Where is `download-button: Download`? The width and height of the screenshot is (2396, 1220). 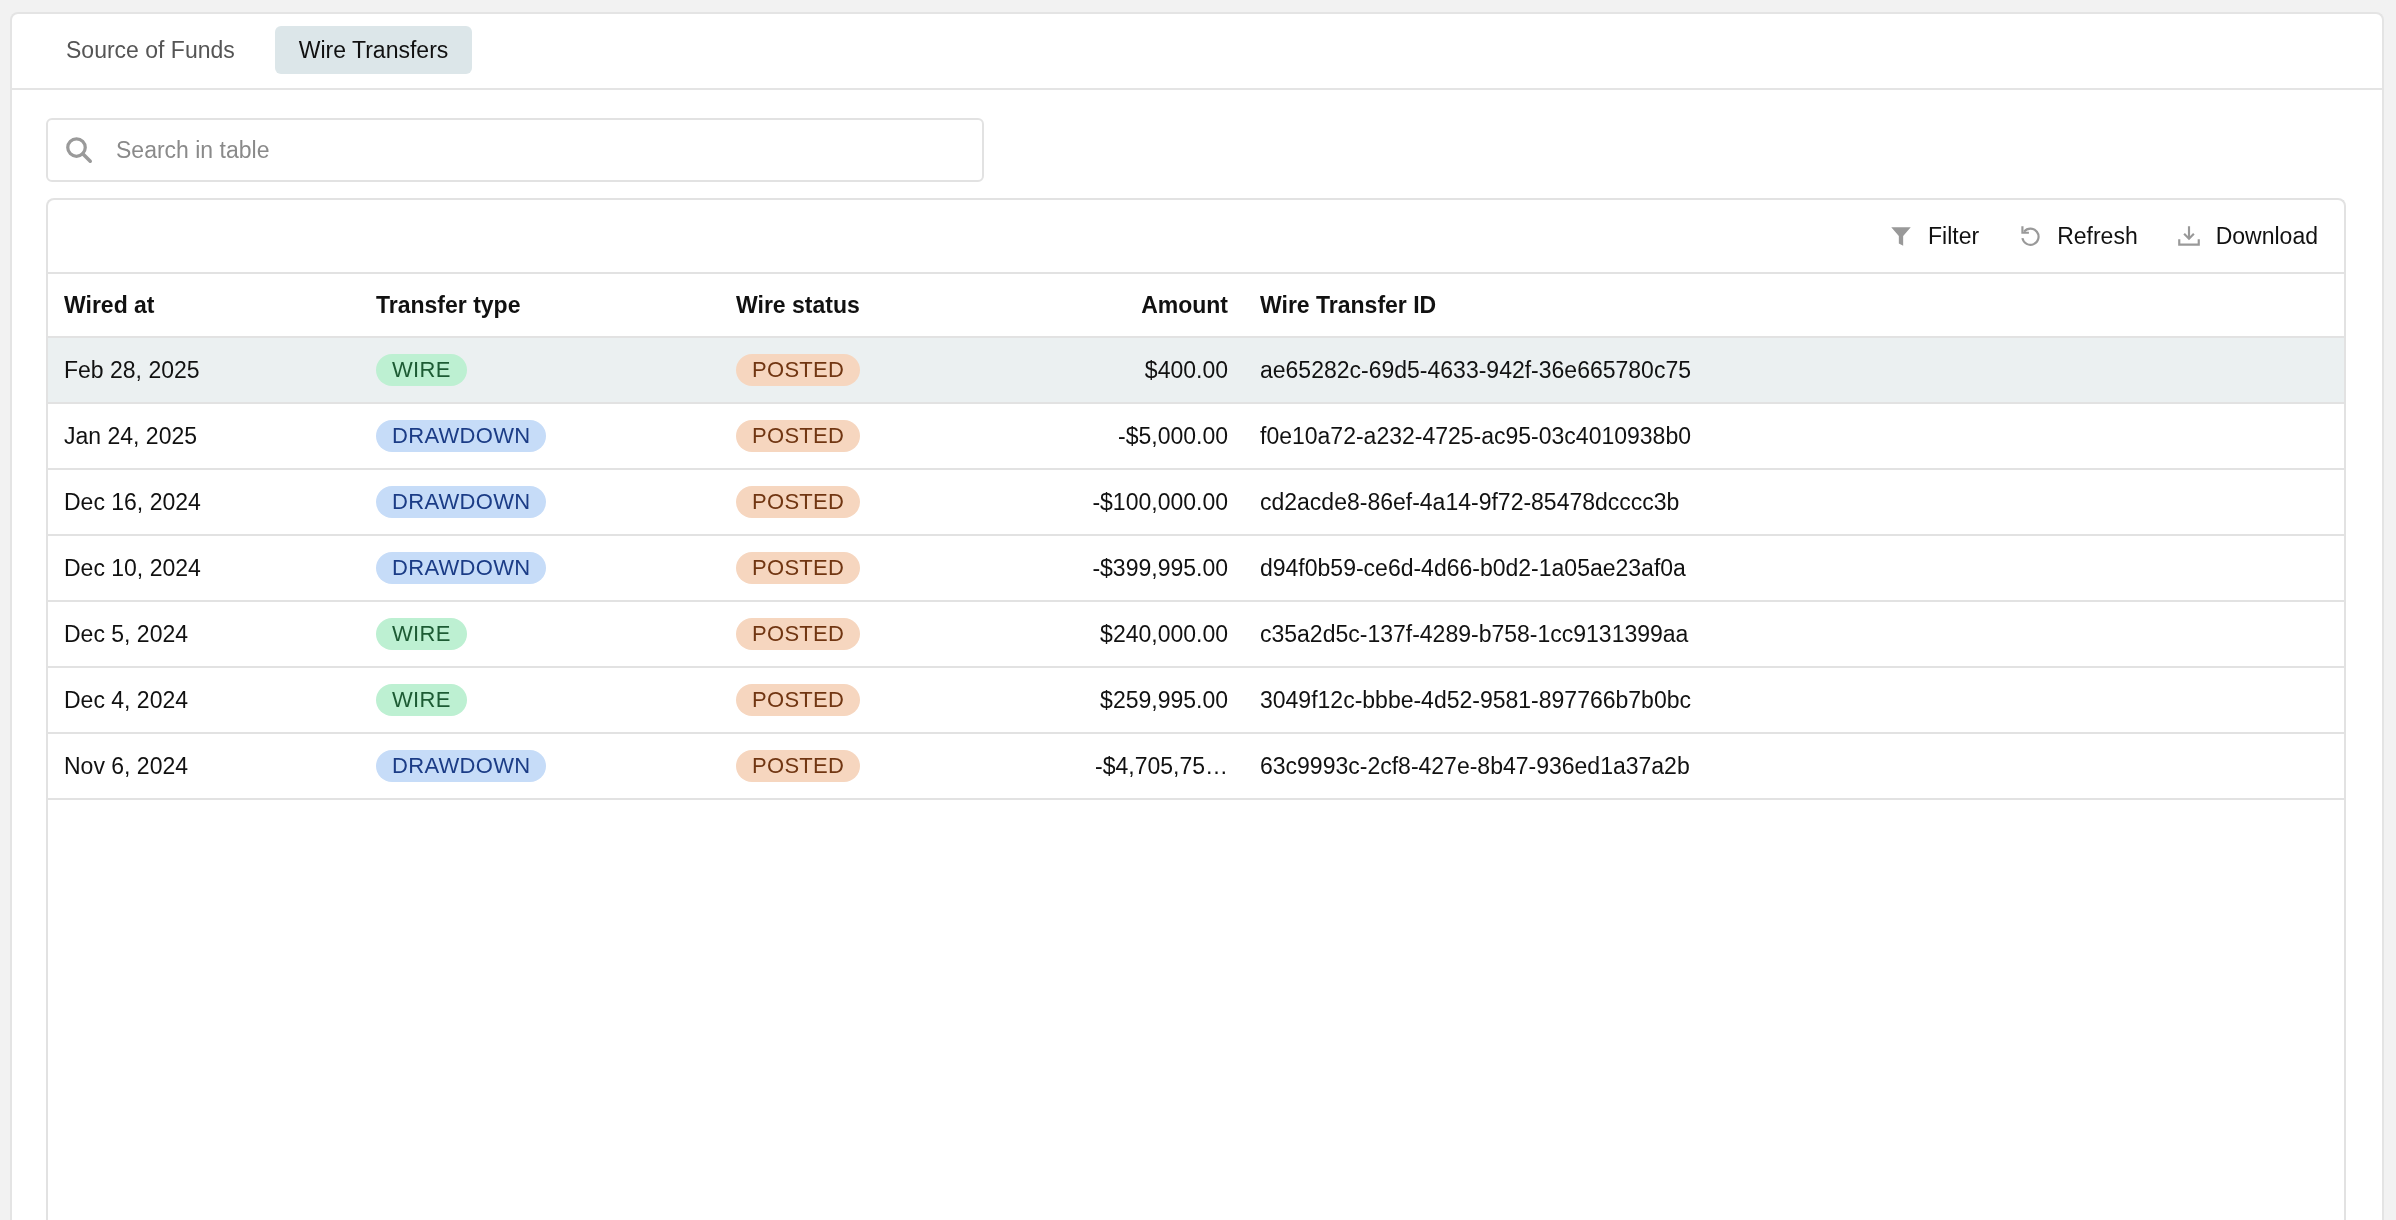
download-button: Download is located at coordinates (2246, 236).